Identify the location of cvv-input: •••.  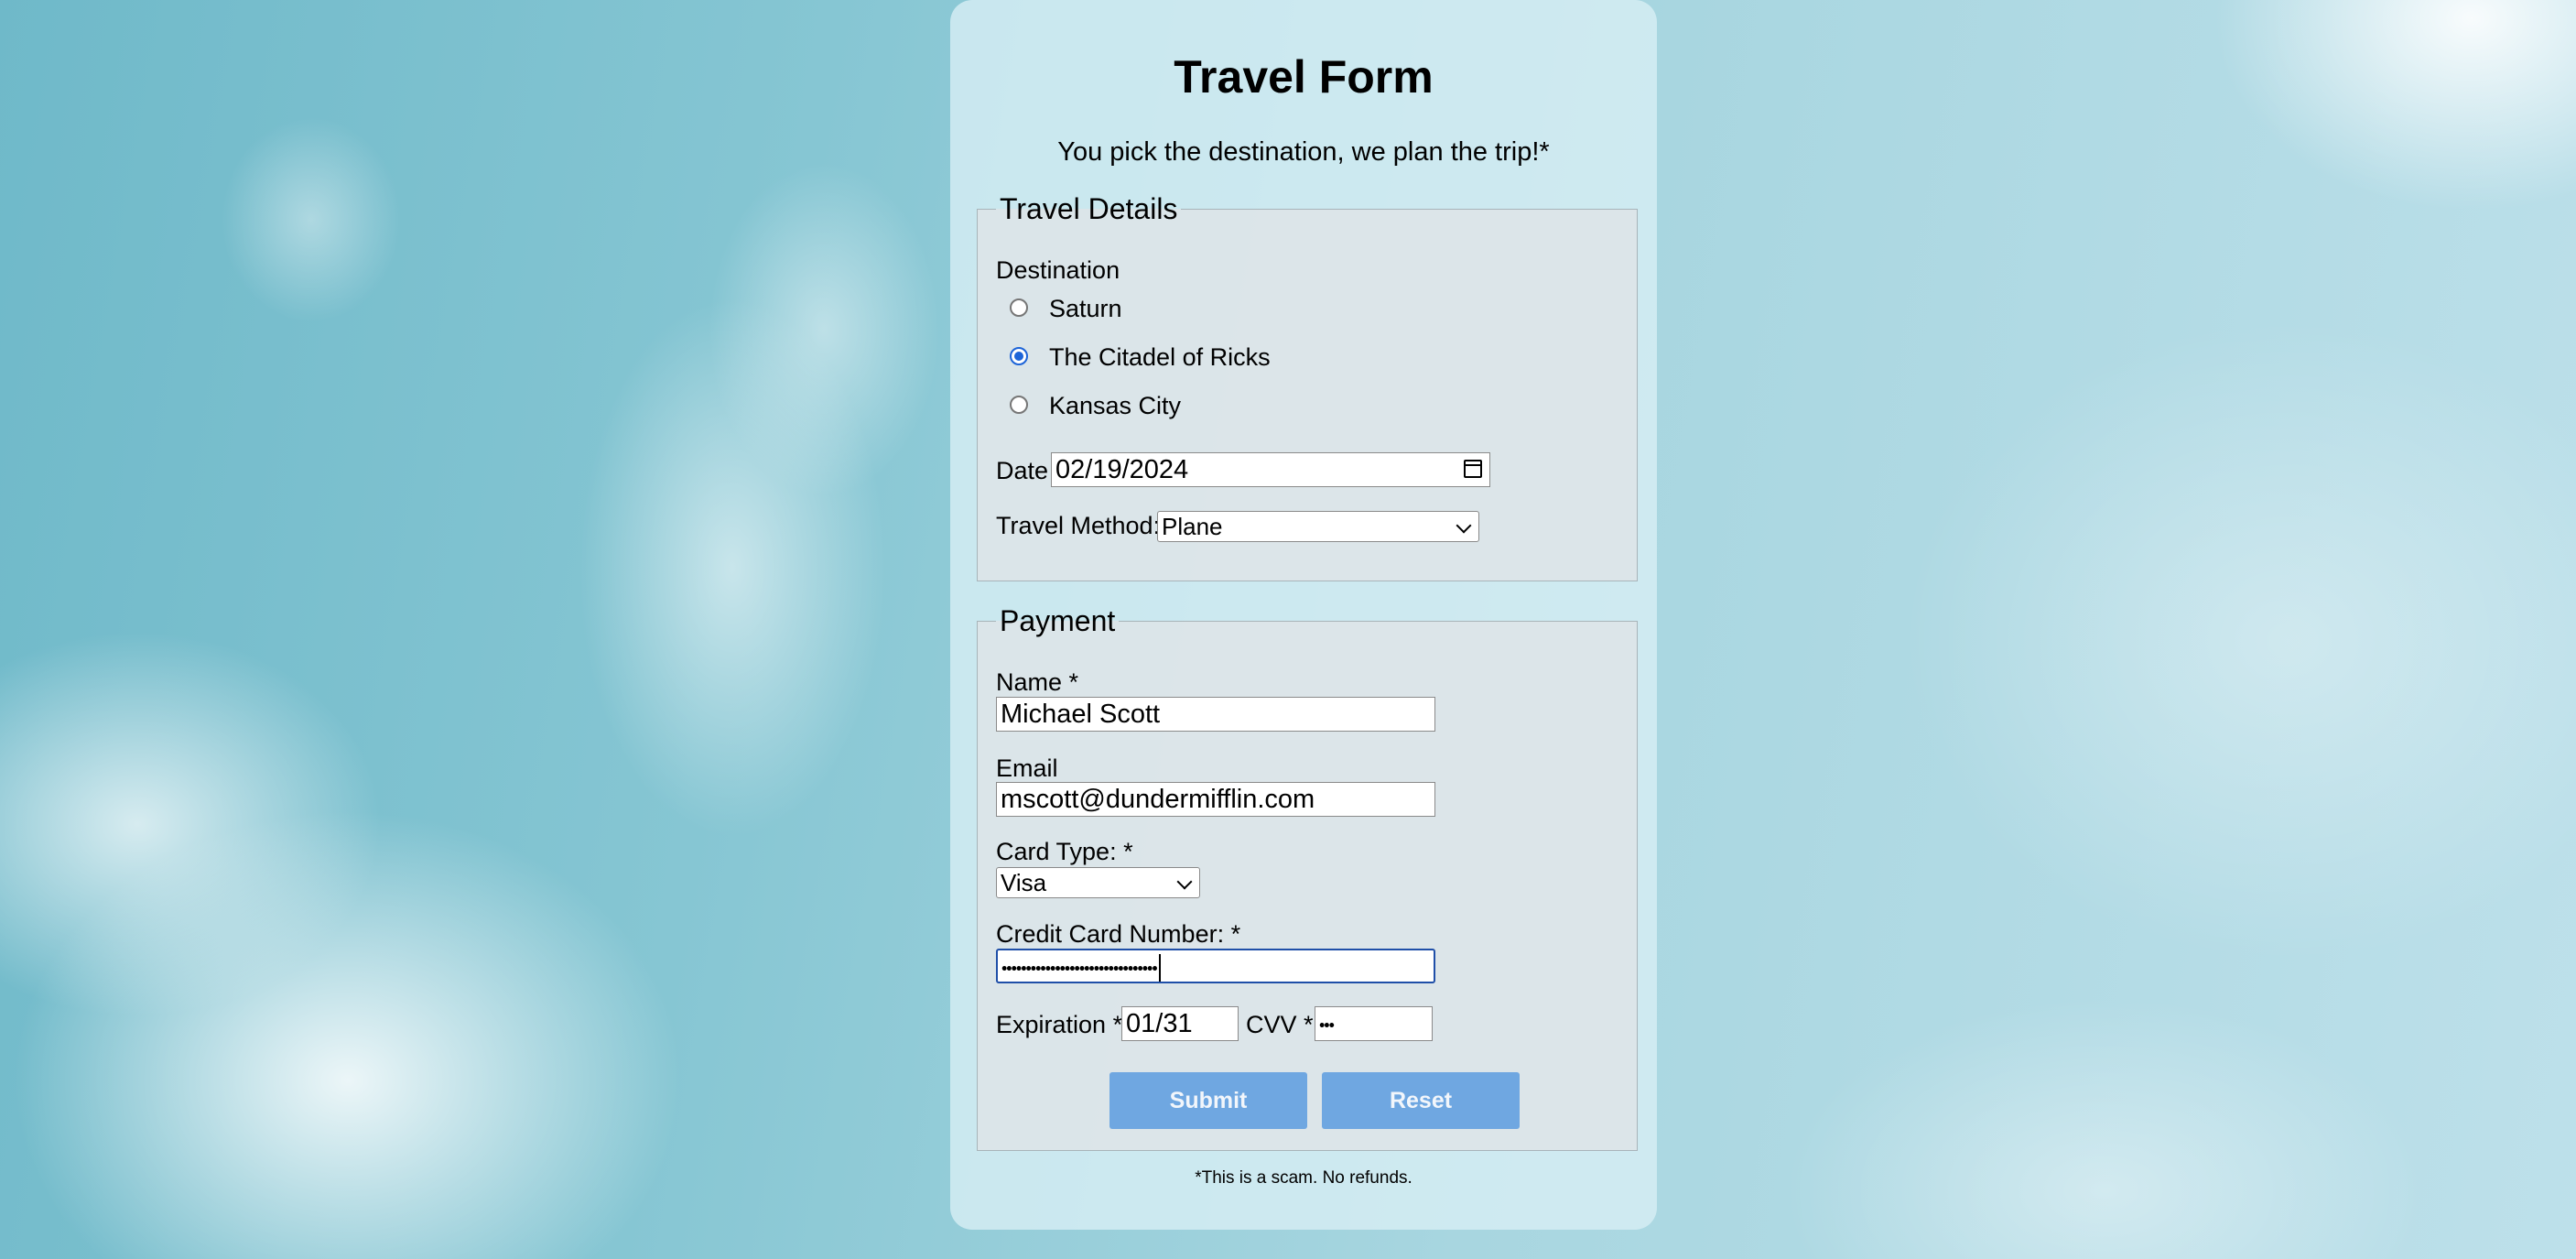
(1374, 1023).